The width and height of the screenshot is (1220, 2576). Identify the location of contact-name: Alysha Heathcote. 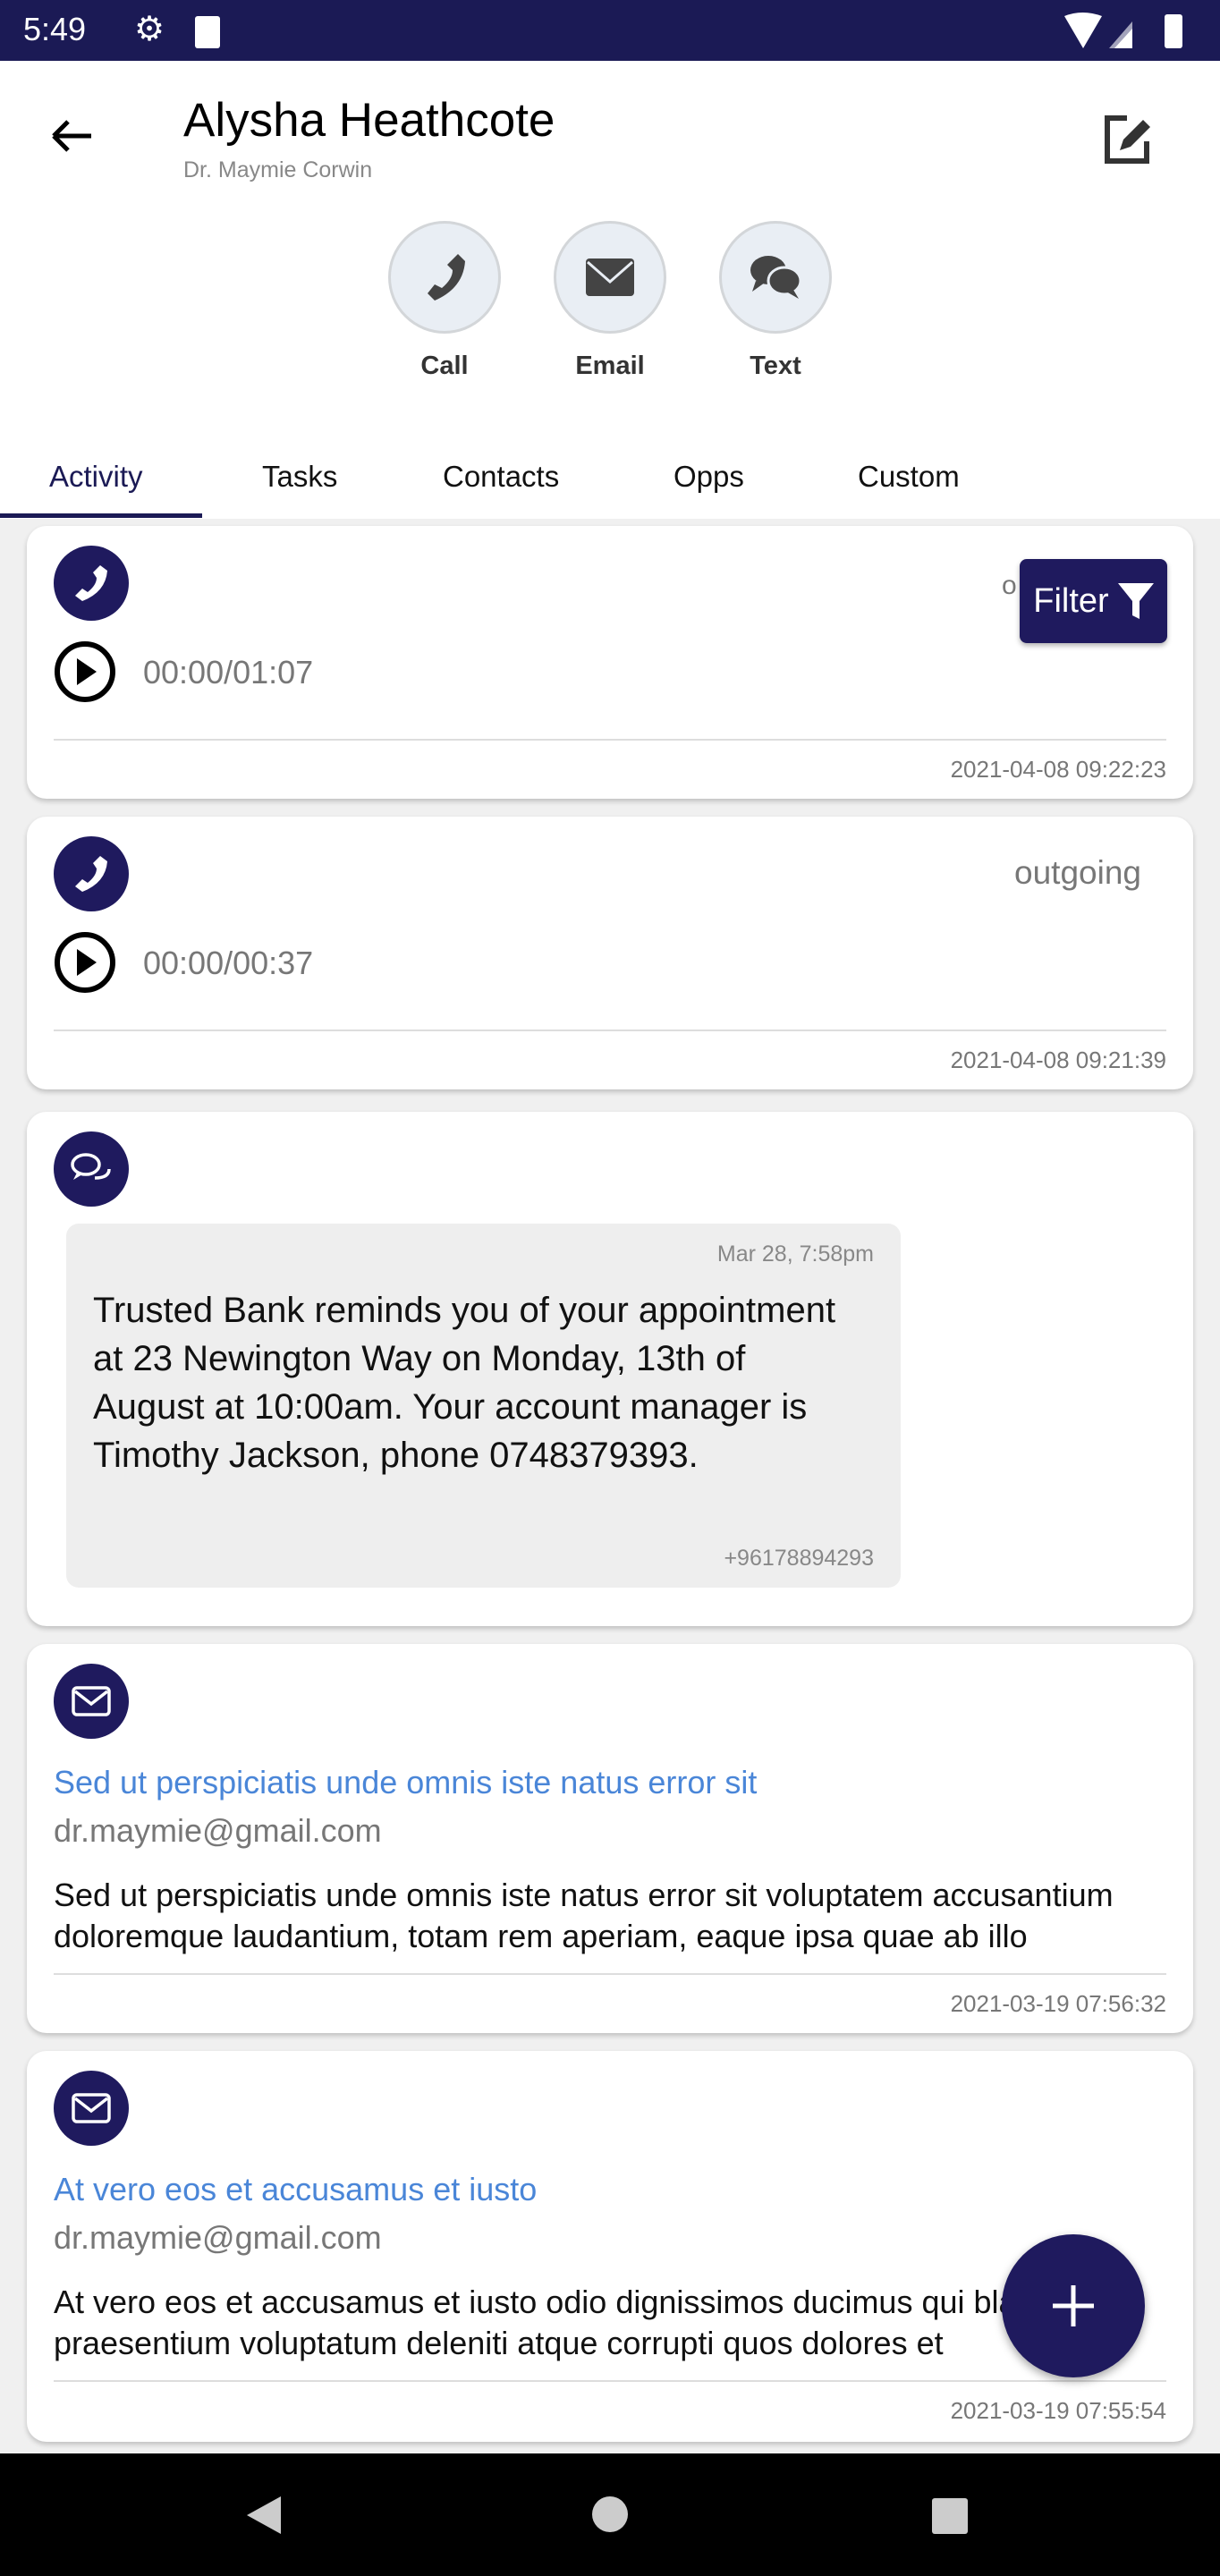
(369, 120).